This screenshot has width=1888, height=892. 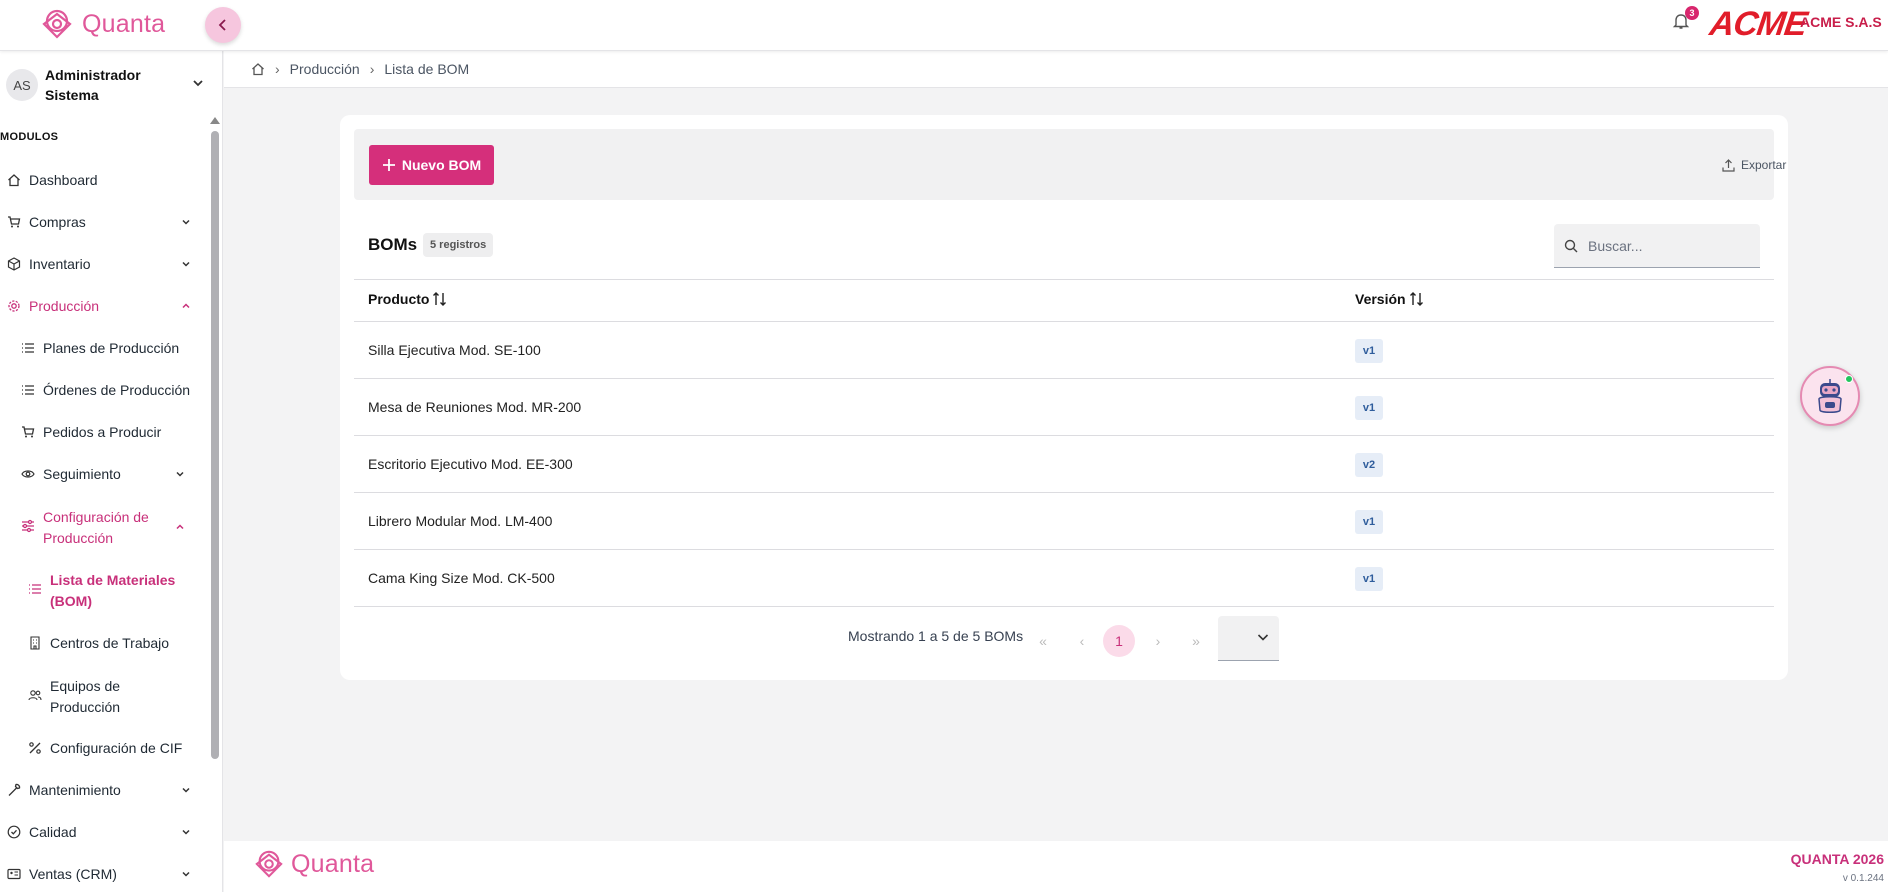 What do you see at coordinates (1380, 299) in the screenshot?
I see `column-header-label: Versión` at bounding box center [1380, 299].